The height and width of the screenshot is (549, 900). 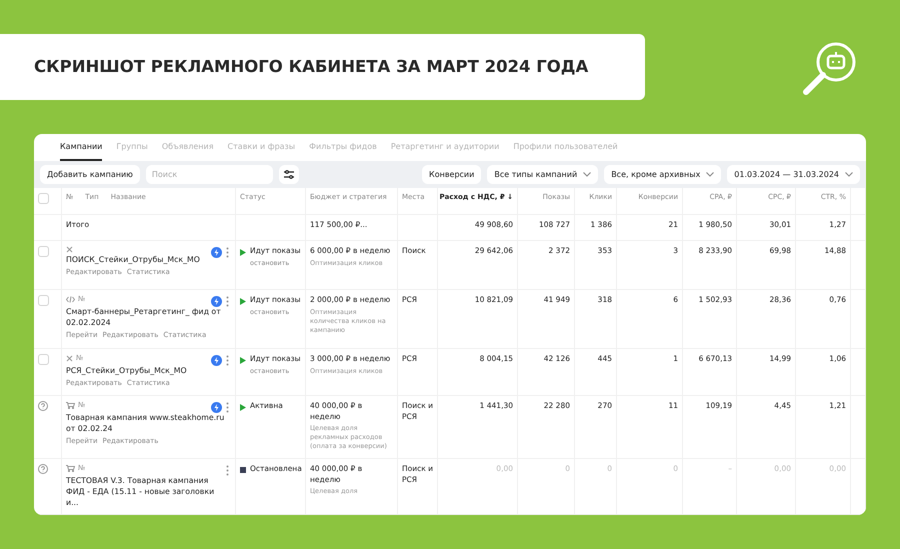 I want to click on dropdown: Все типы кампаний, so click(x=542, y=174).